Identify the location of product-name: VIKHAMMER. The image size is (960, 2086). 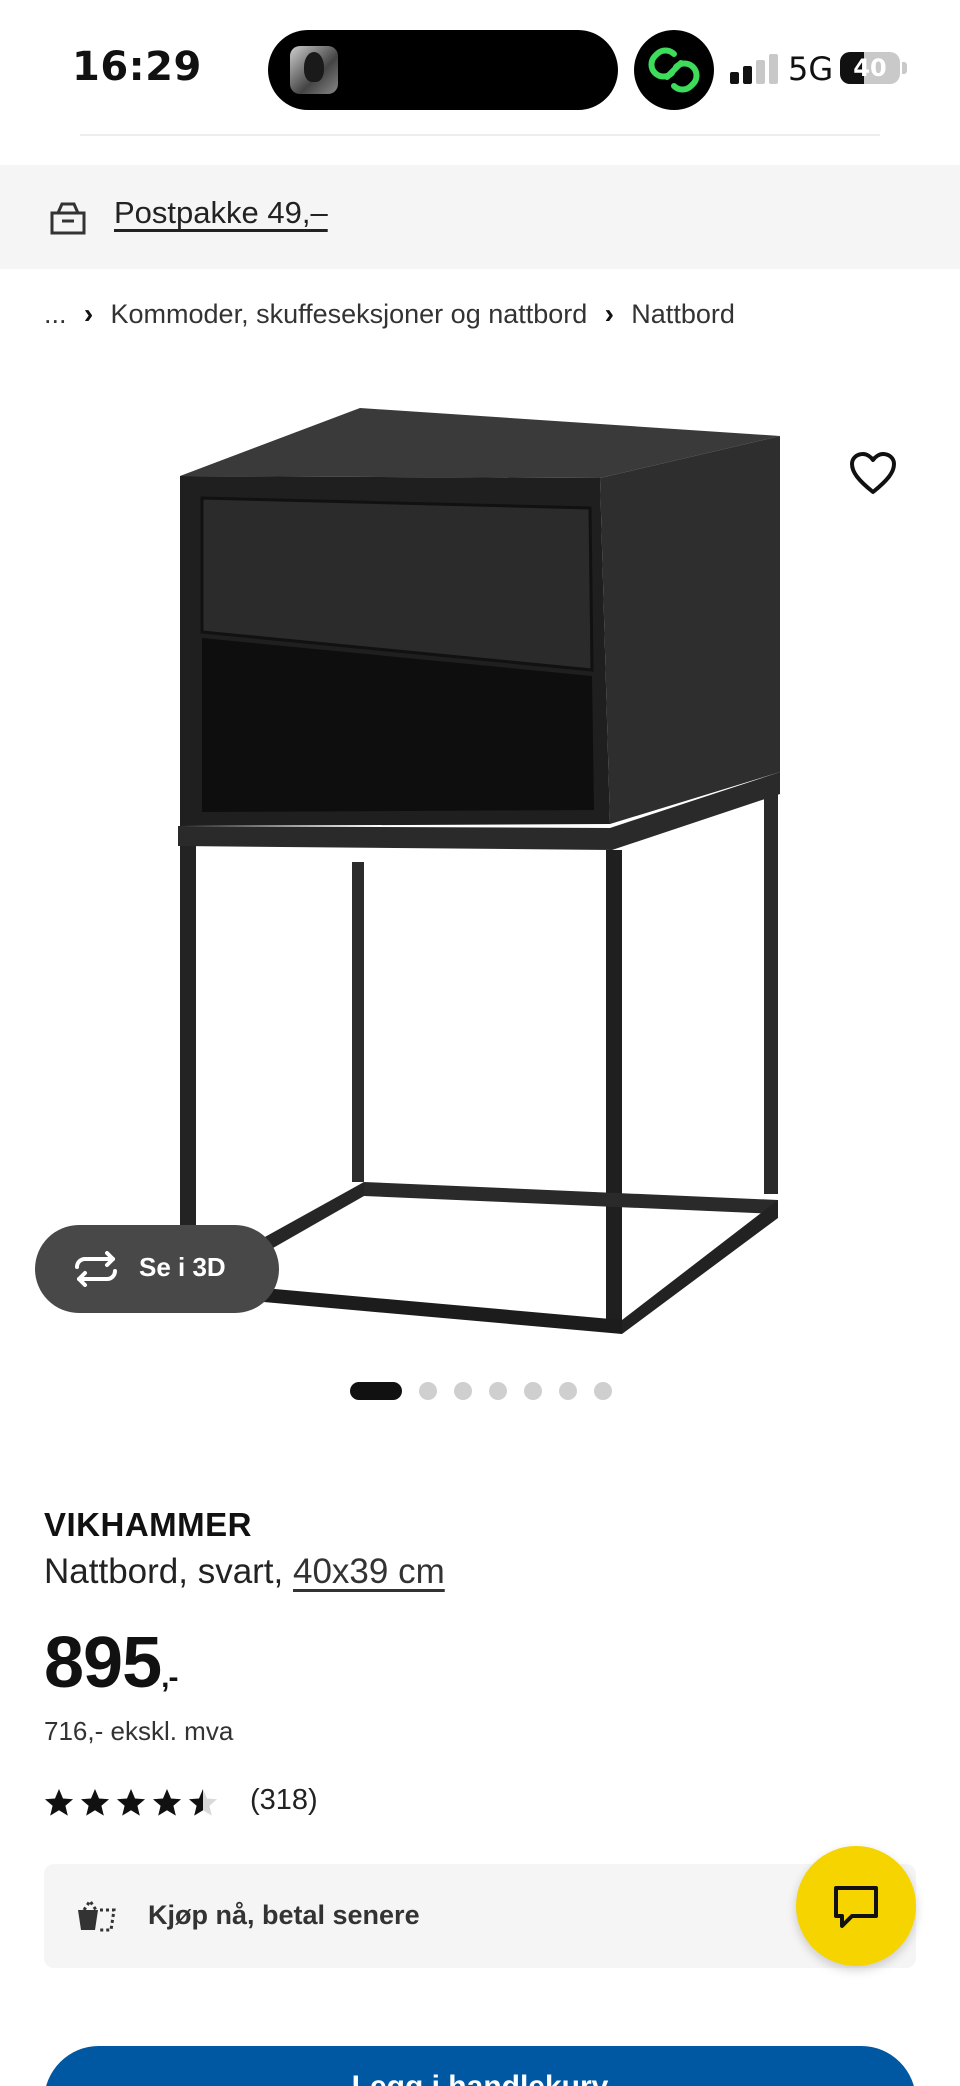
(148, 1524).